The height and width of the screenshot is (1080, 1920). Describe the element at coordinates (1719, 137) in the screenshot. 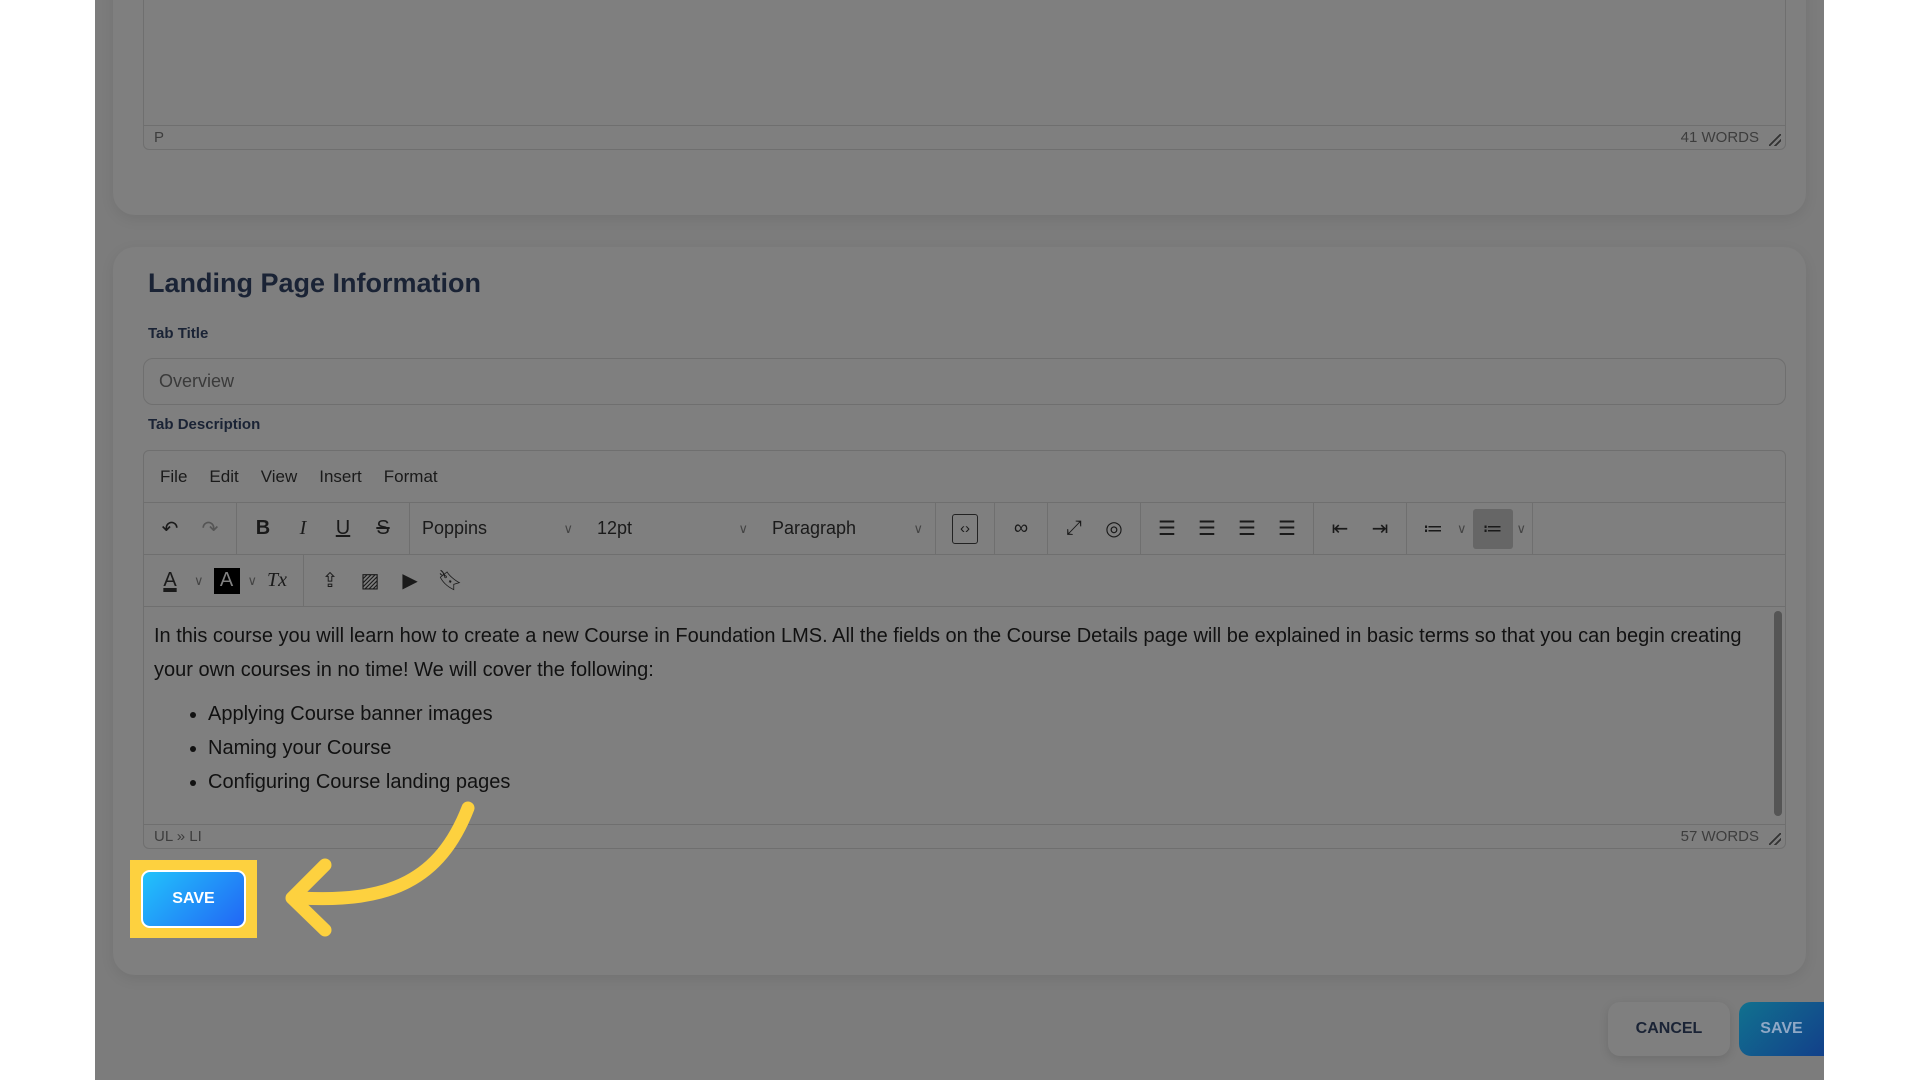

I see `word-count: 41 WORDS` at that location.